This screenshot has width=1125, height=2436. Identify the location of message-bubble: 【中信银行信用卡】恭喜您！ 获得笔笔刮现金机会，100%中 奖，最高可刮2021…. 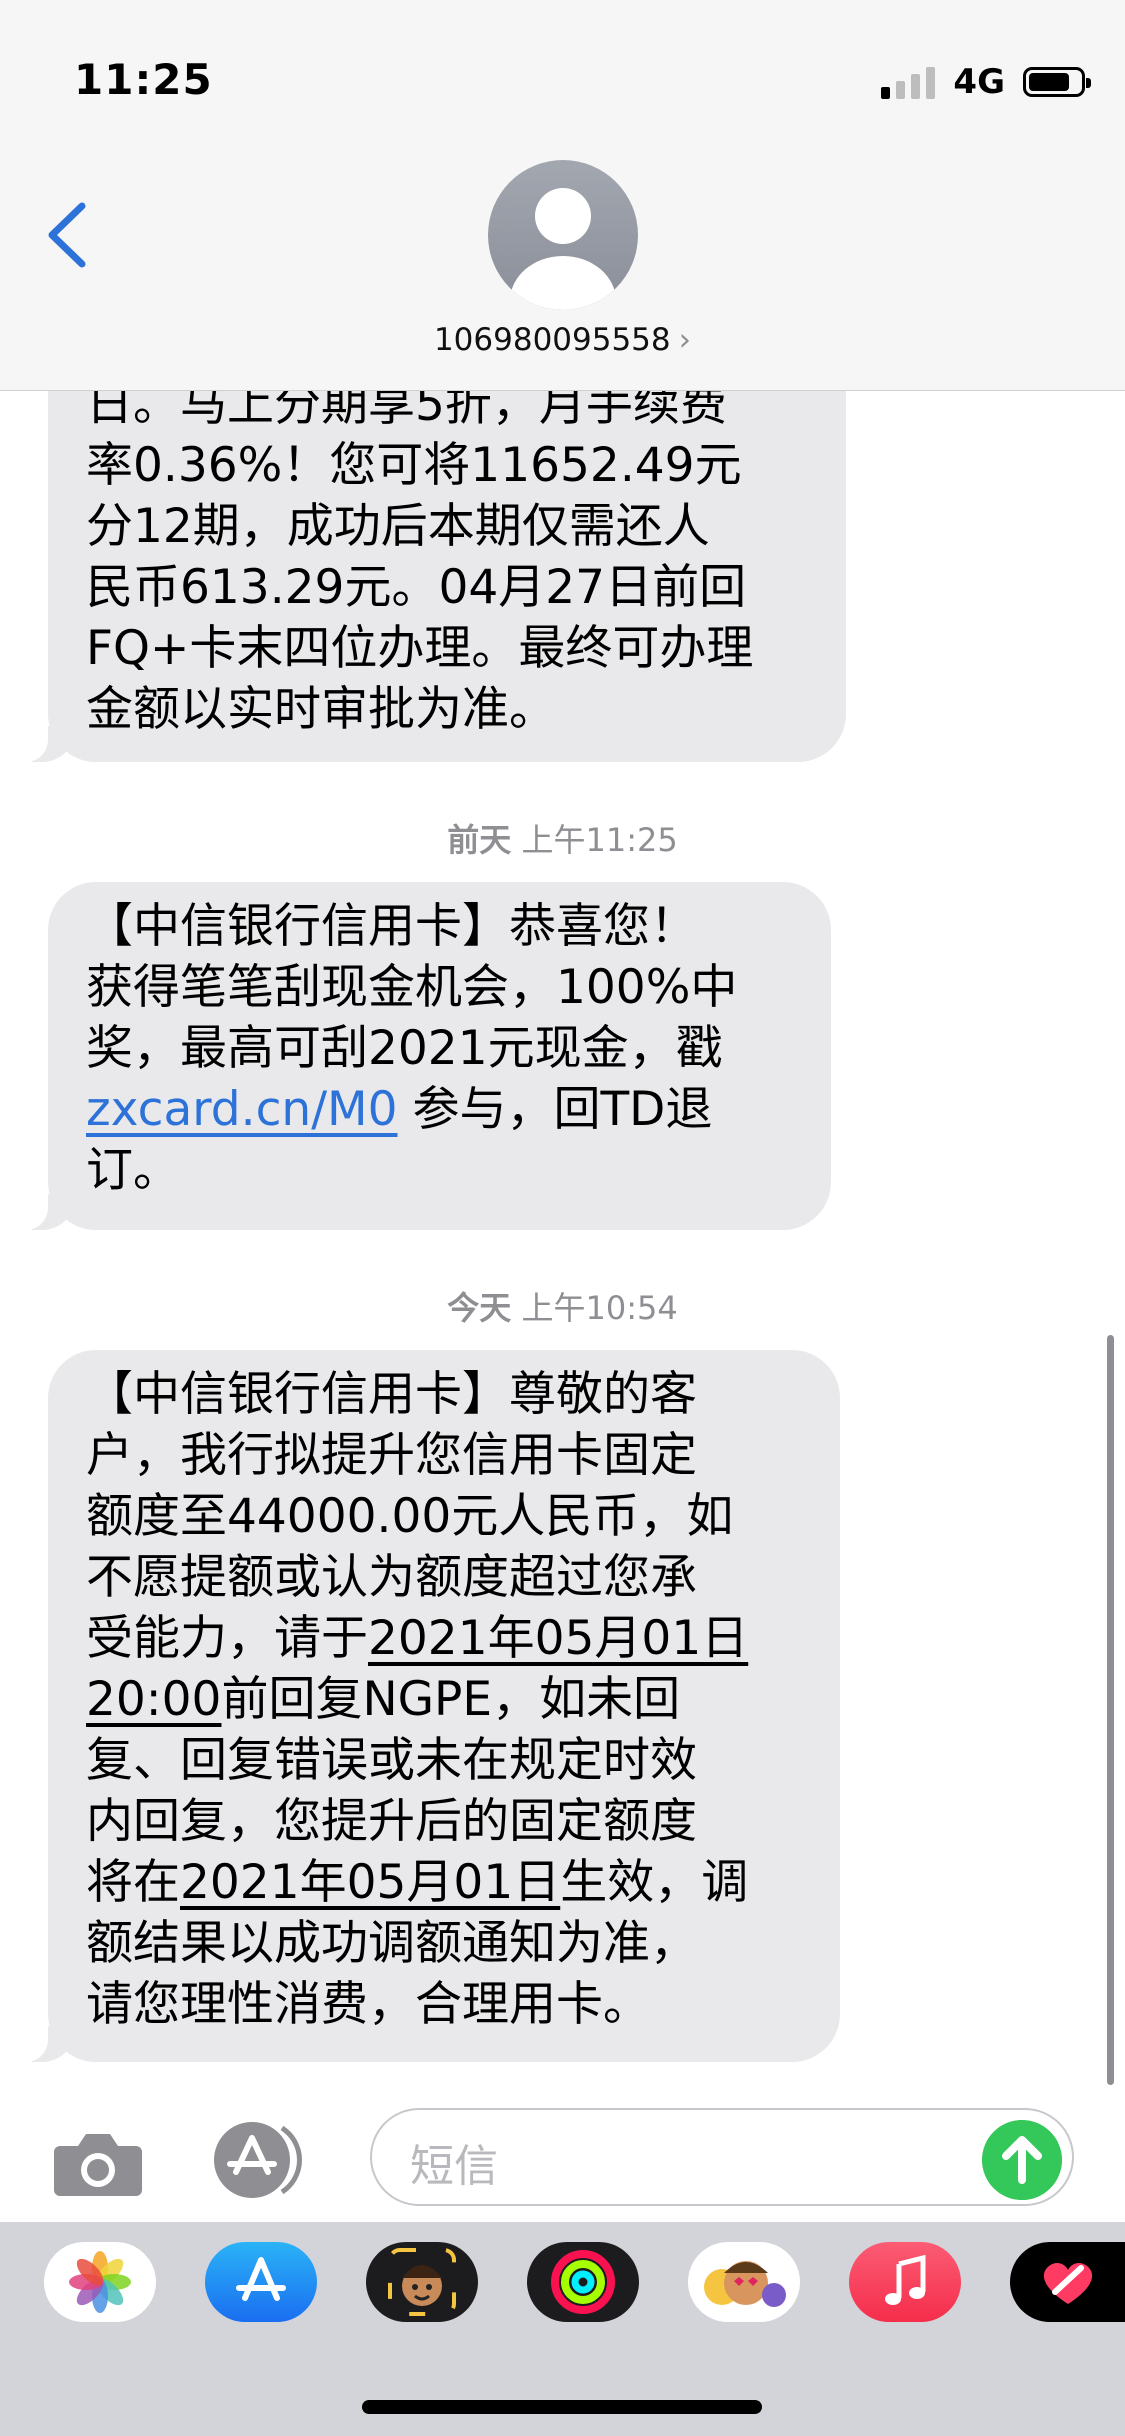
(426, 1056).